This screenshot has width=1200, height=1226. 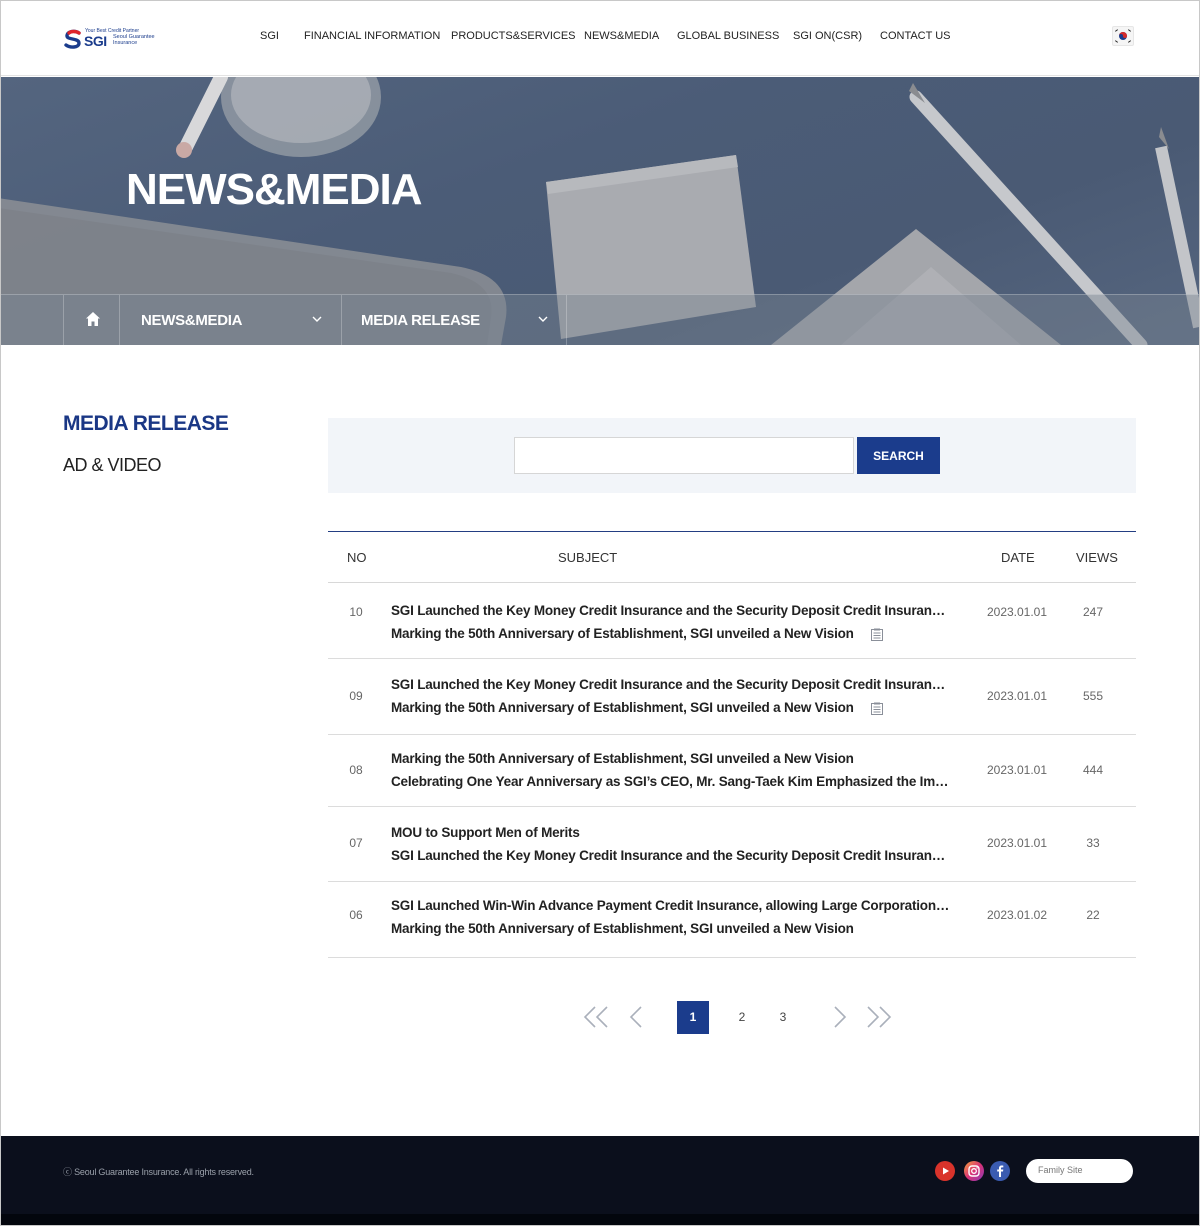 What do you see at coordinates (1093, 770) in the screenshot?
I see `row-views: 444` at bounding box center [1093, 770].